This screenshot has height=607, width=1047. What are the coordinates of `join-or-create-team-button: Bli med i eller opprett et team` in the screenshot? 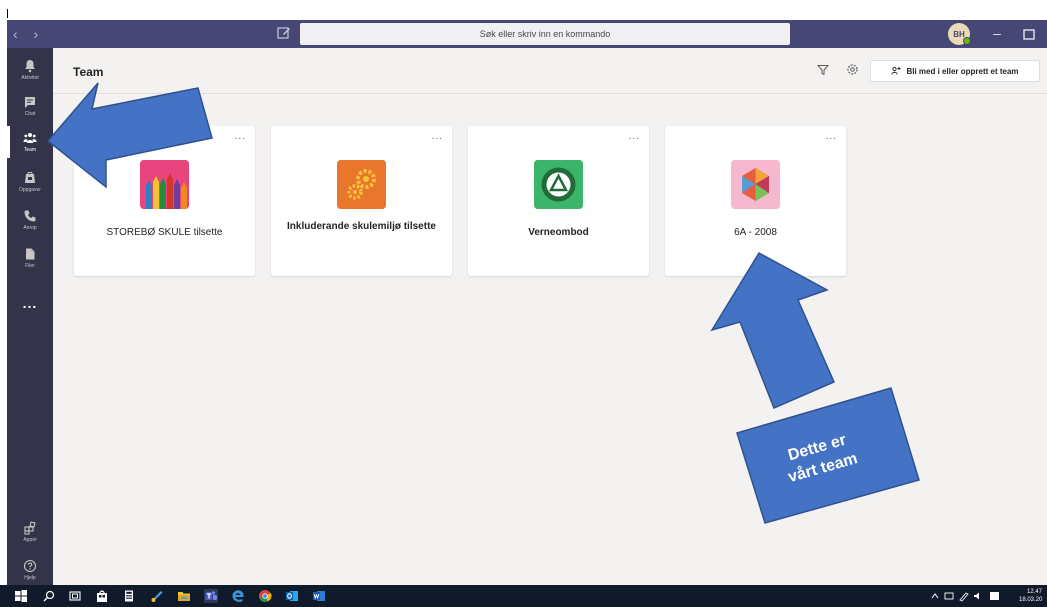 It's located at (955, 71).